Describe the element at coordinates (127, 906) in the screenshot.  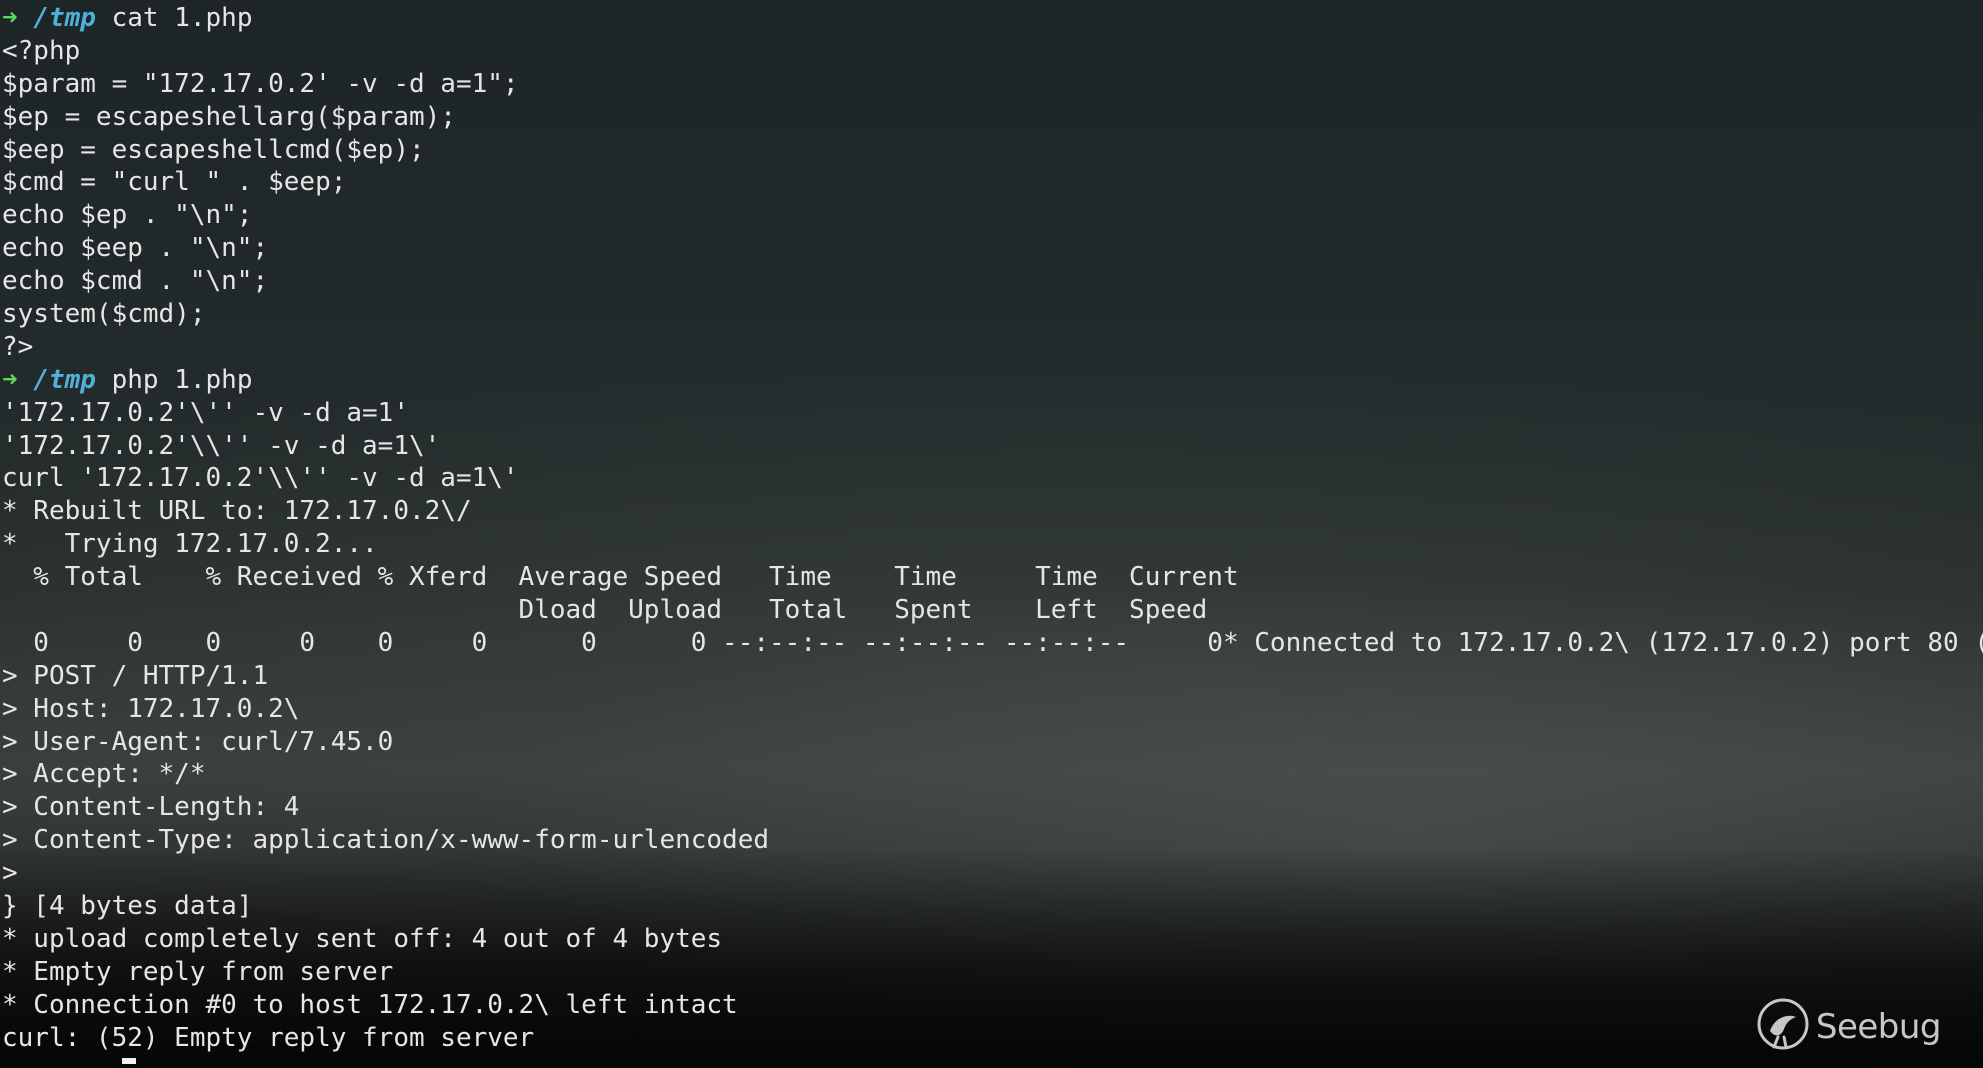
I see `output-line: } [4 bytes data]` at that location.